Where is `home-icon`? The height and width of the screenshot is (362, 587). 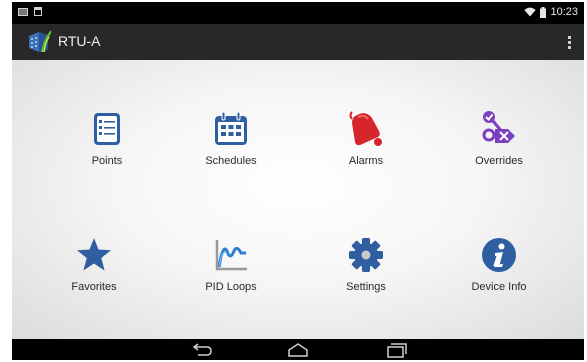 home-icon is located at coordinates (298, 350).